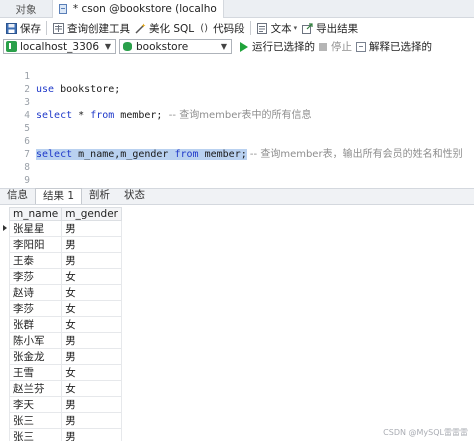  Describe the element at coordinates (59, 196) in the screenshot. I see `tab-result-1: 结果 1` at that location.